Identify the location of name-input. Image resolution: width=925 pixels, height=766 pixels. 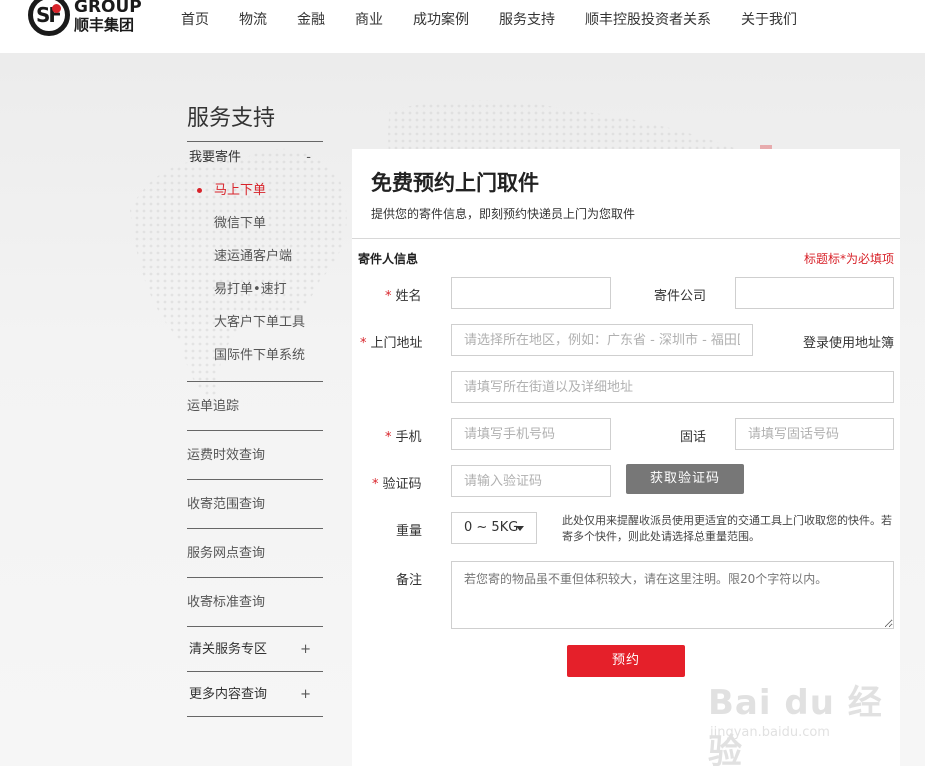
(531, 293).